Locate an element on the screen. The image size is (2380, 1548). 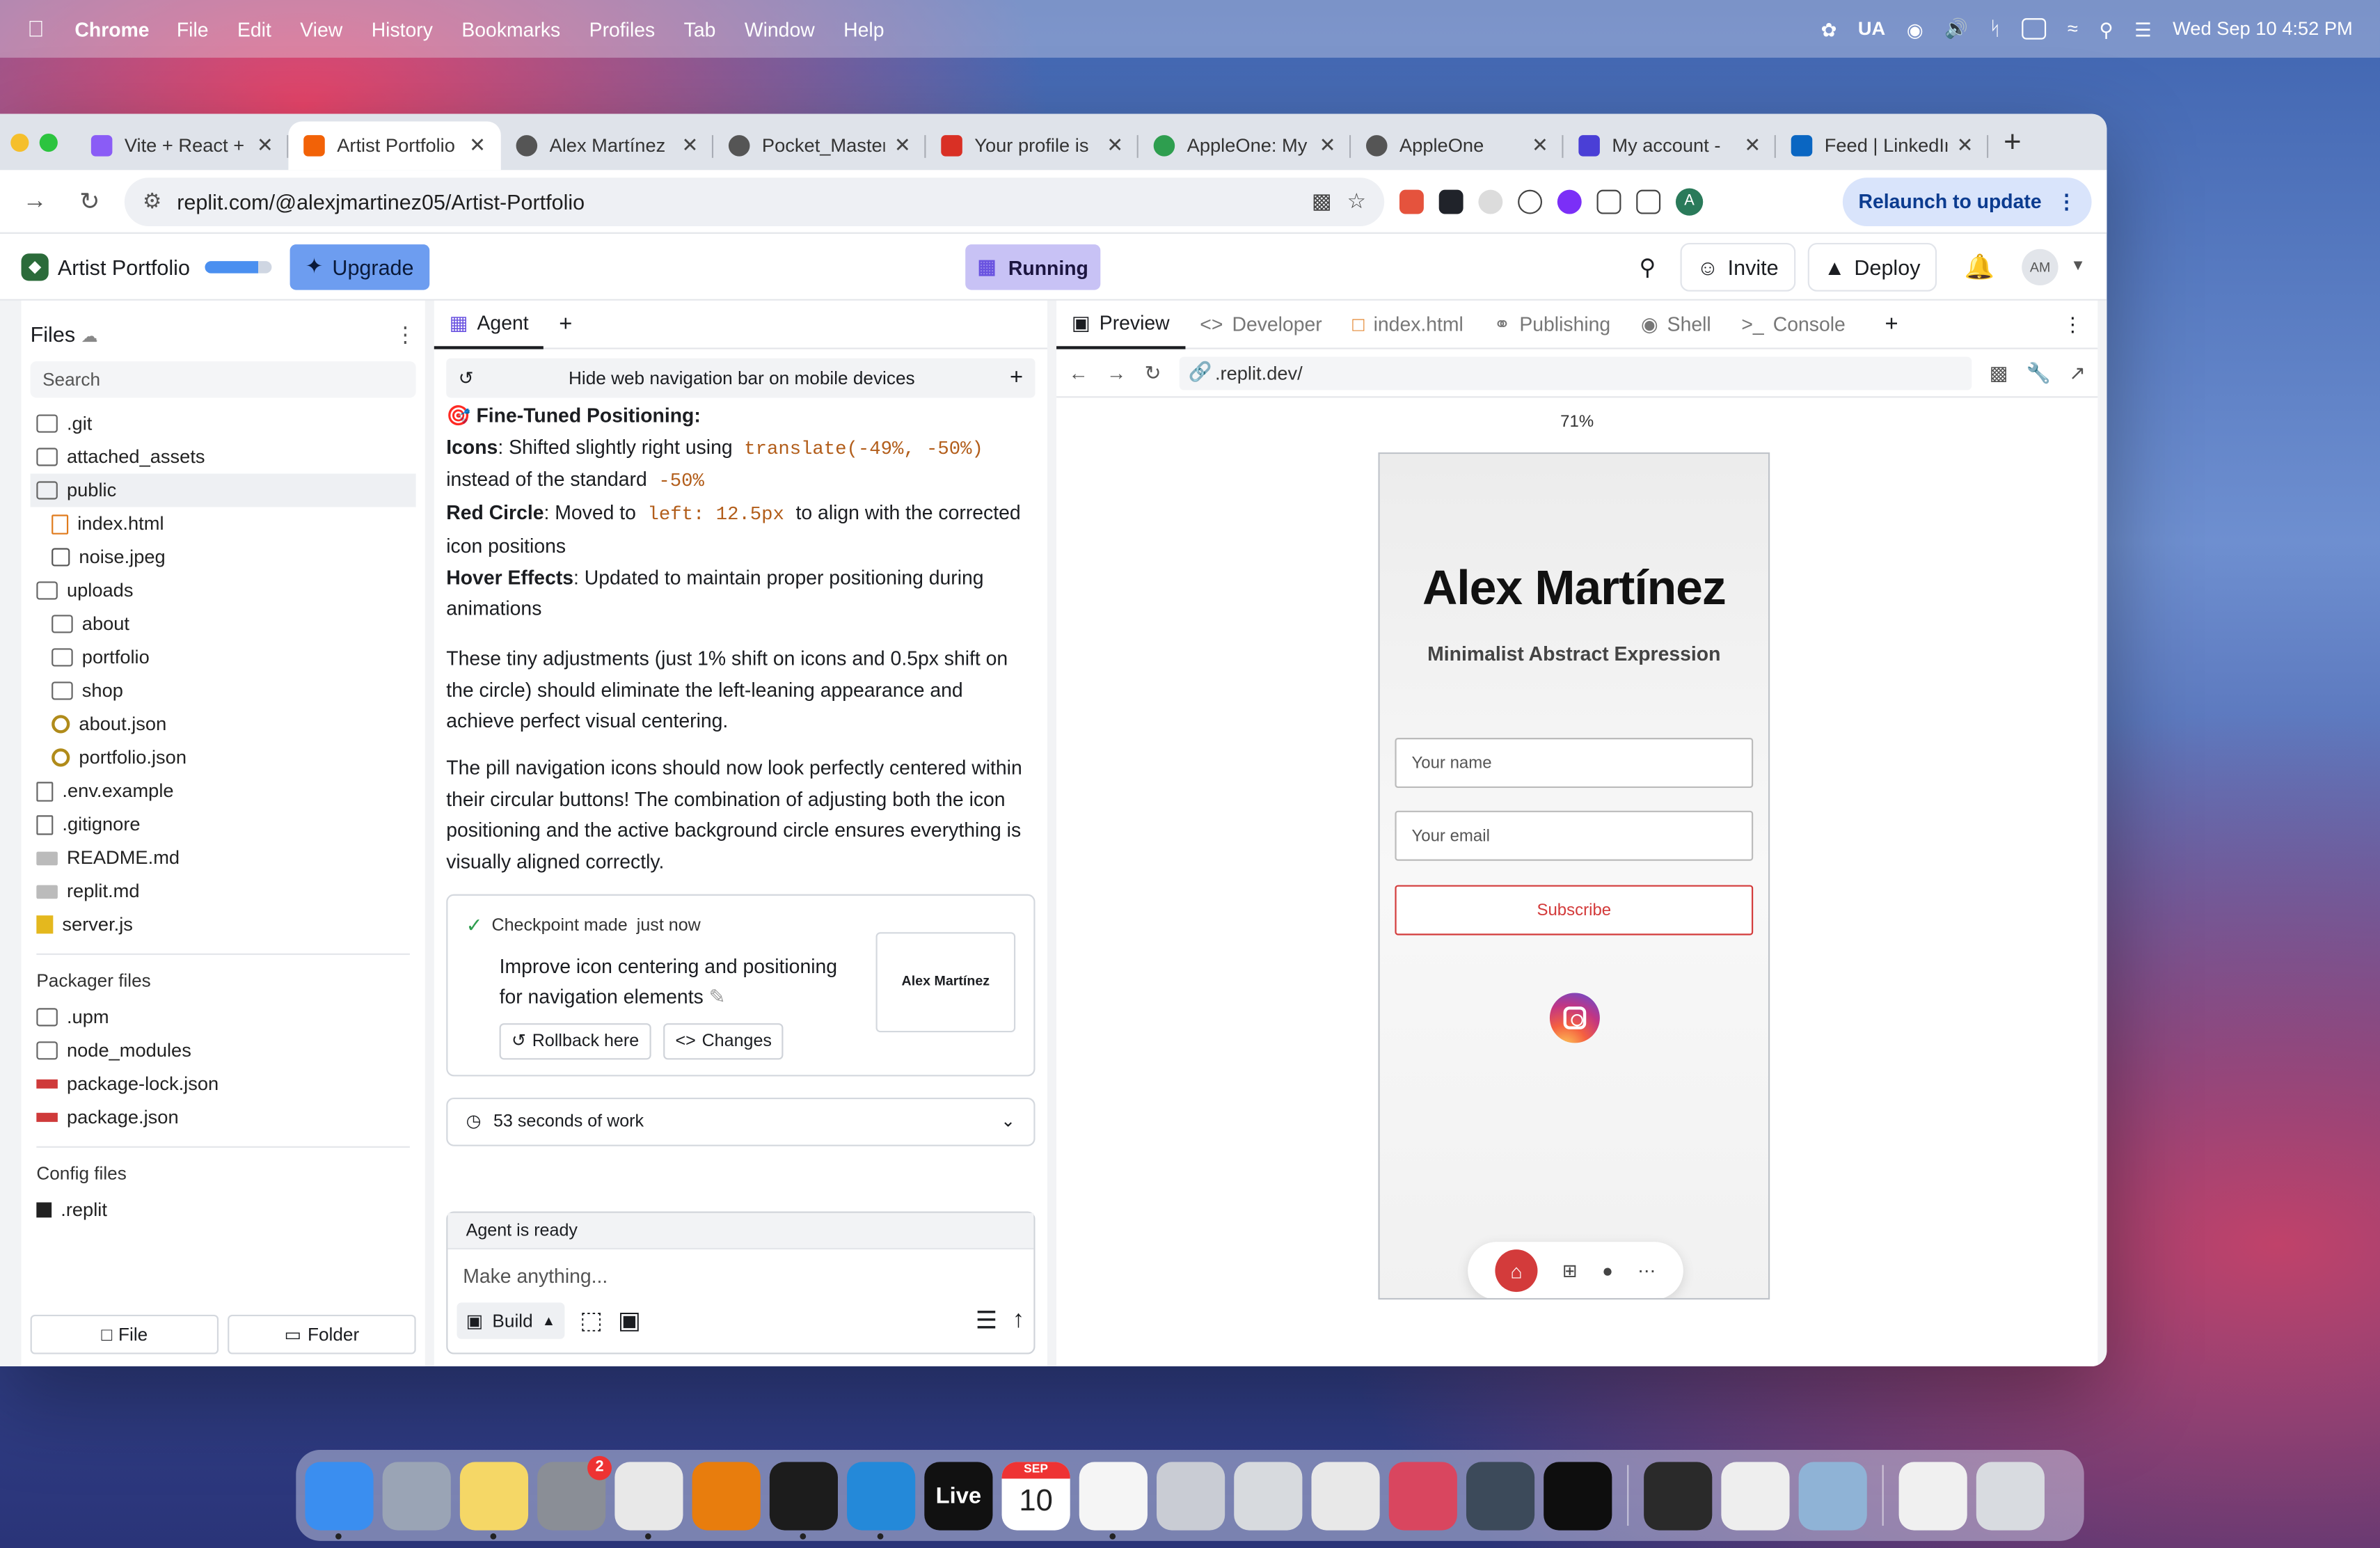
folder-item: about is located at coordinates (223, 623).